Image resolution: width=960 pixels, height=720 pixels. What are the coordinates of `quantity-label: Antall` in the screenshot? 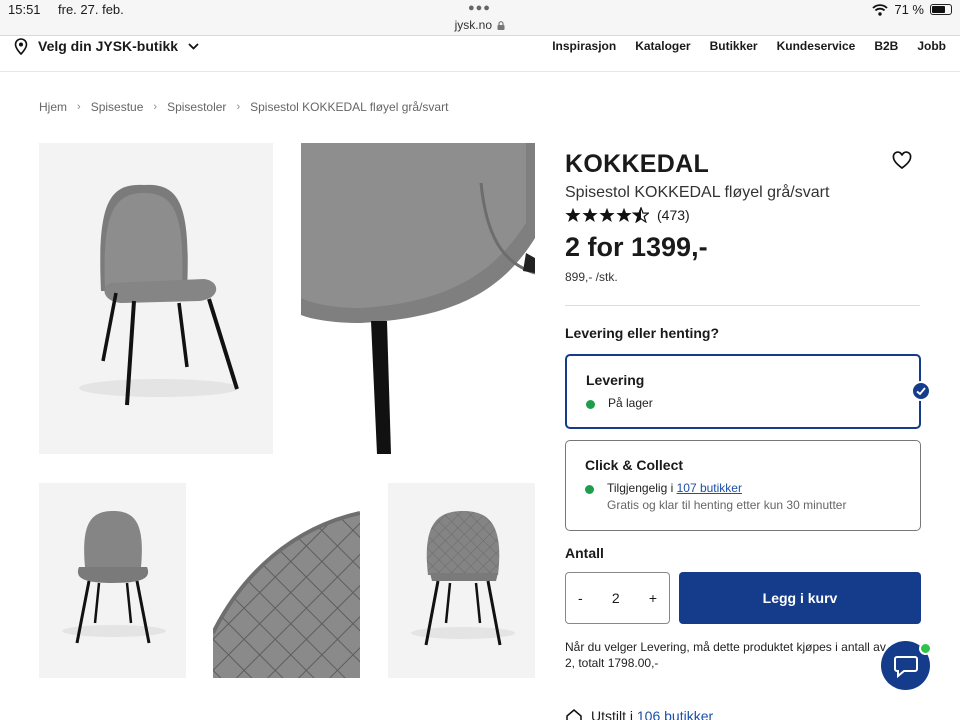 It's located at (584, 553).